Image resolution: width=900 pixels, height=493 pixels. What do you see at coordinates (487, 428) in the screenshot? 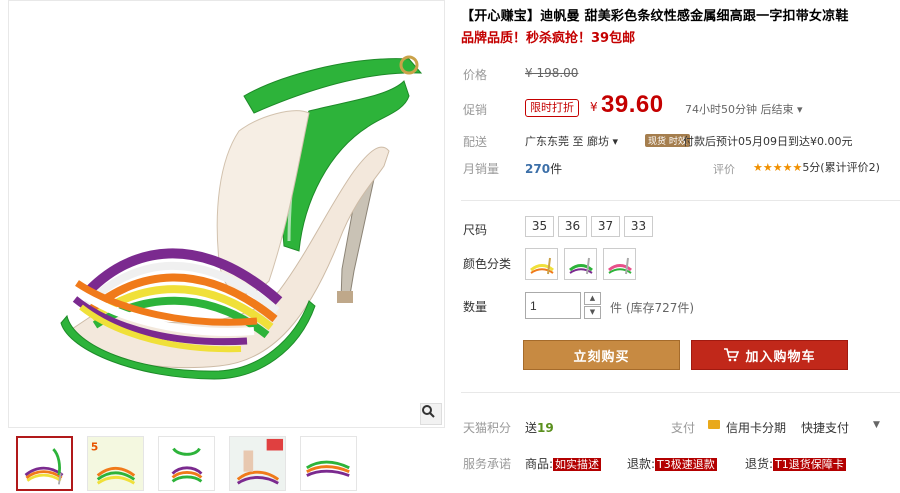
I see `tmall-points-label: 天猫积分` at bounding box center [487, 428].